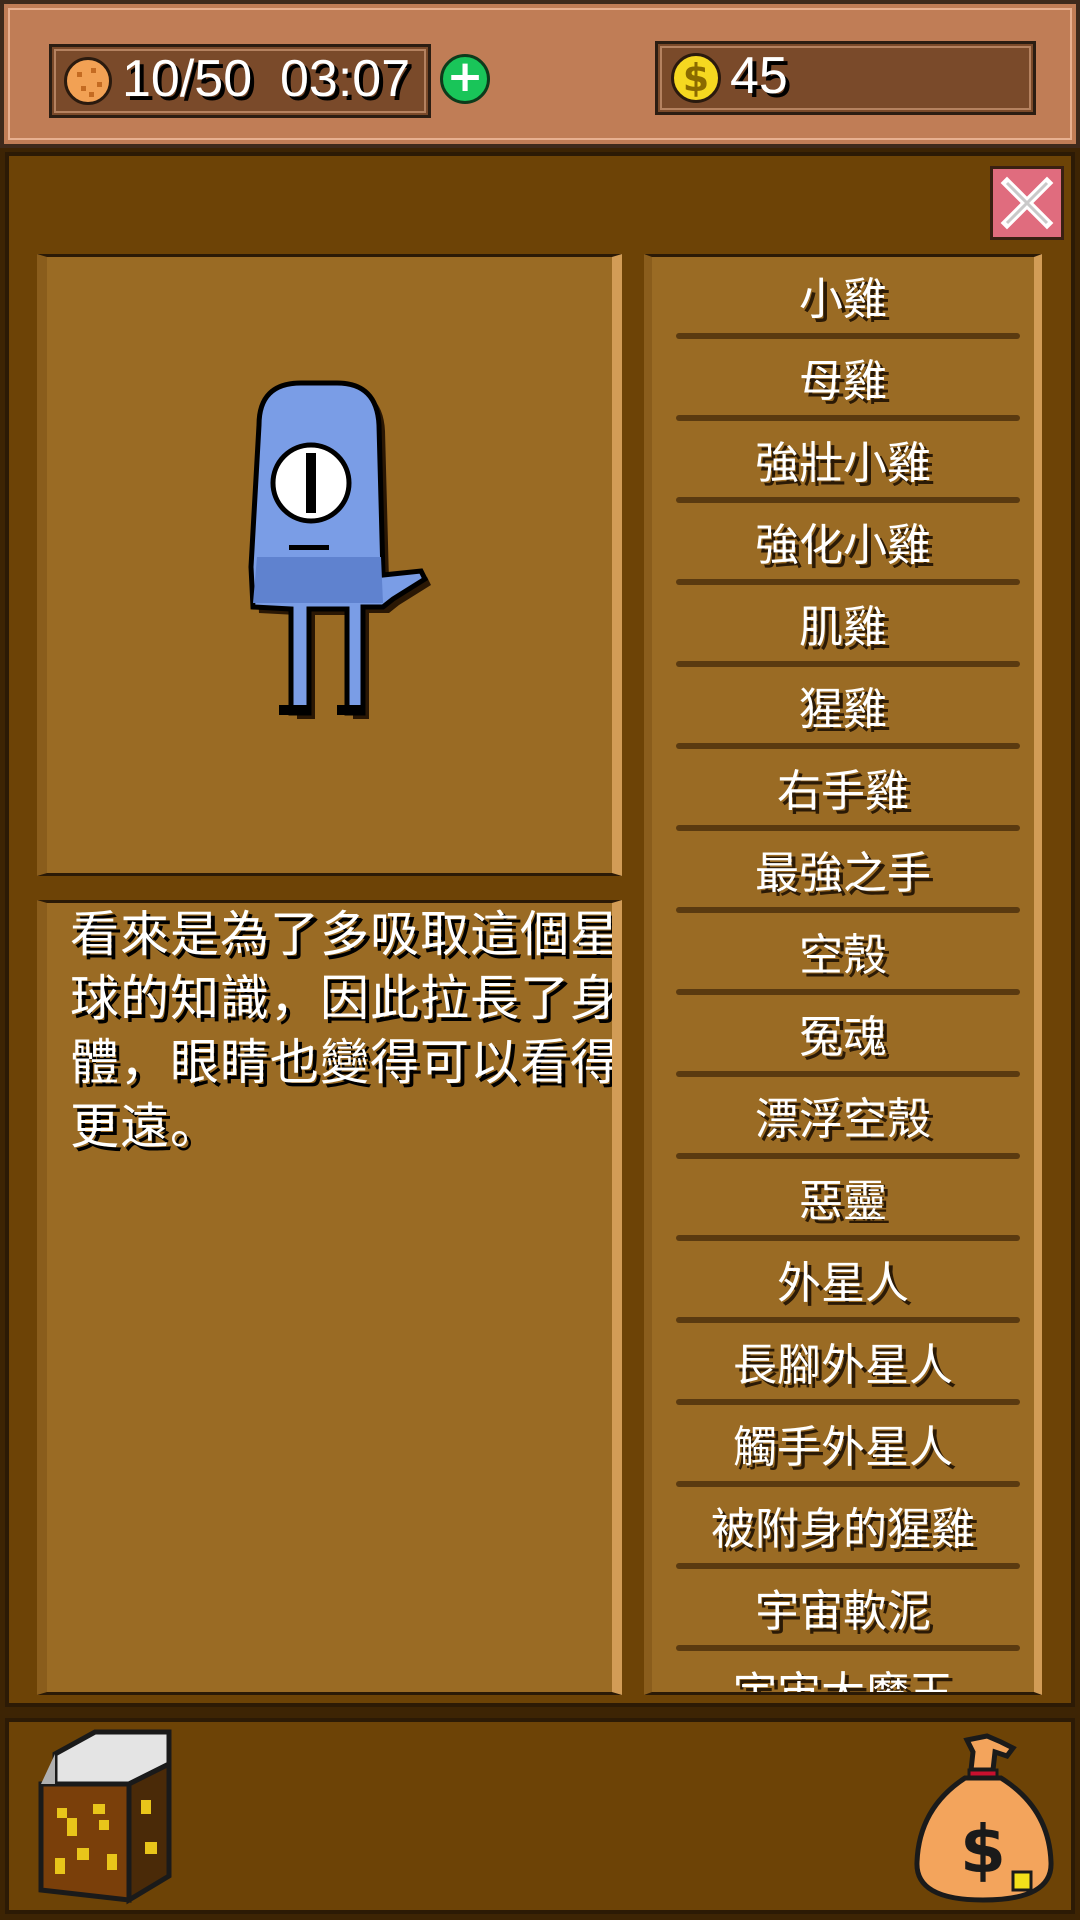 This screenshot has width=1080, height=1920. I want to click on list-item: 右手雞, so click(843, 796).